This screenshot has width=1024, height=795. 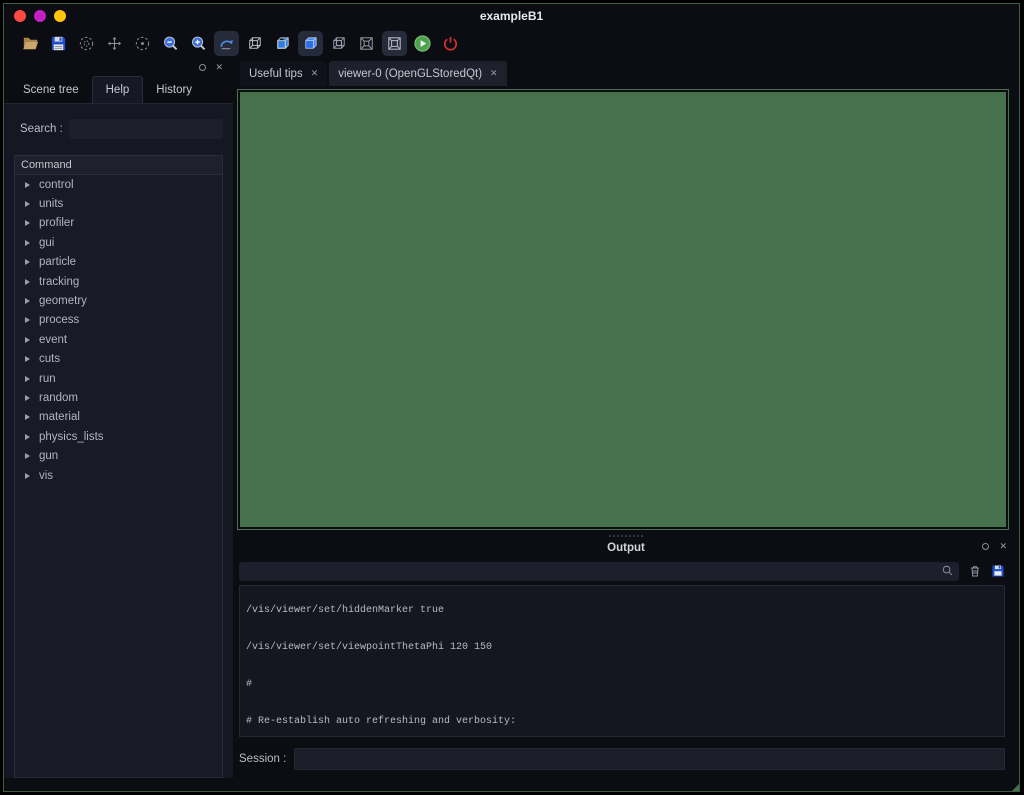 I want to click on resize-grip, so click(x=1015, y=787).